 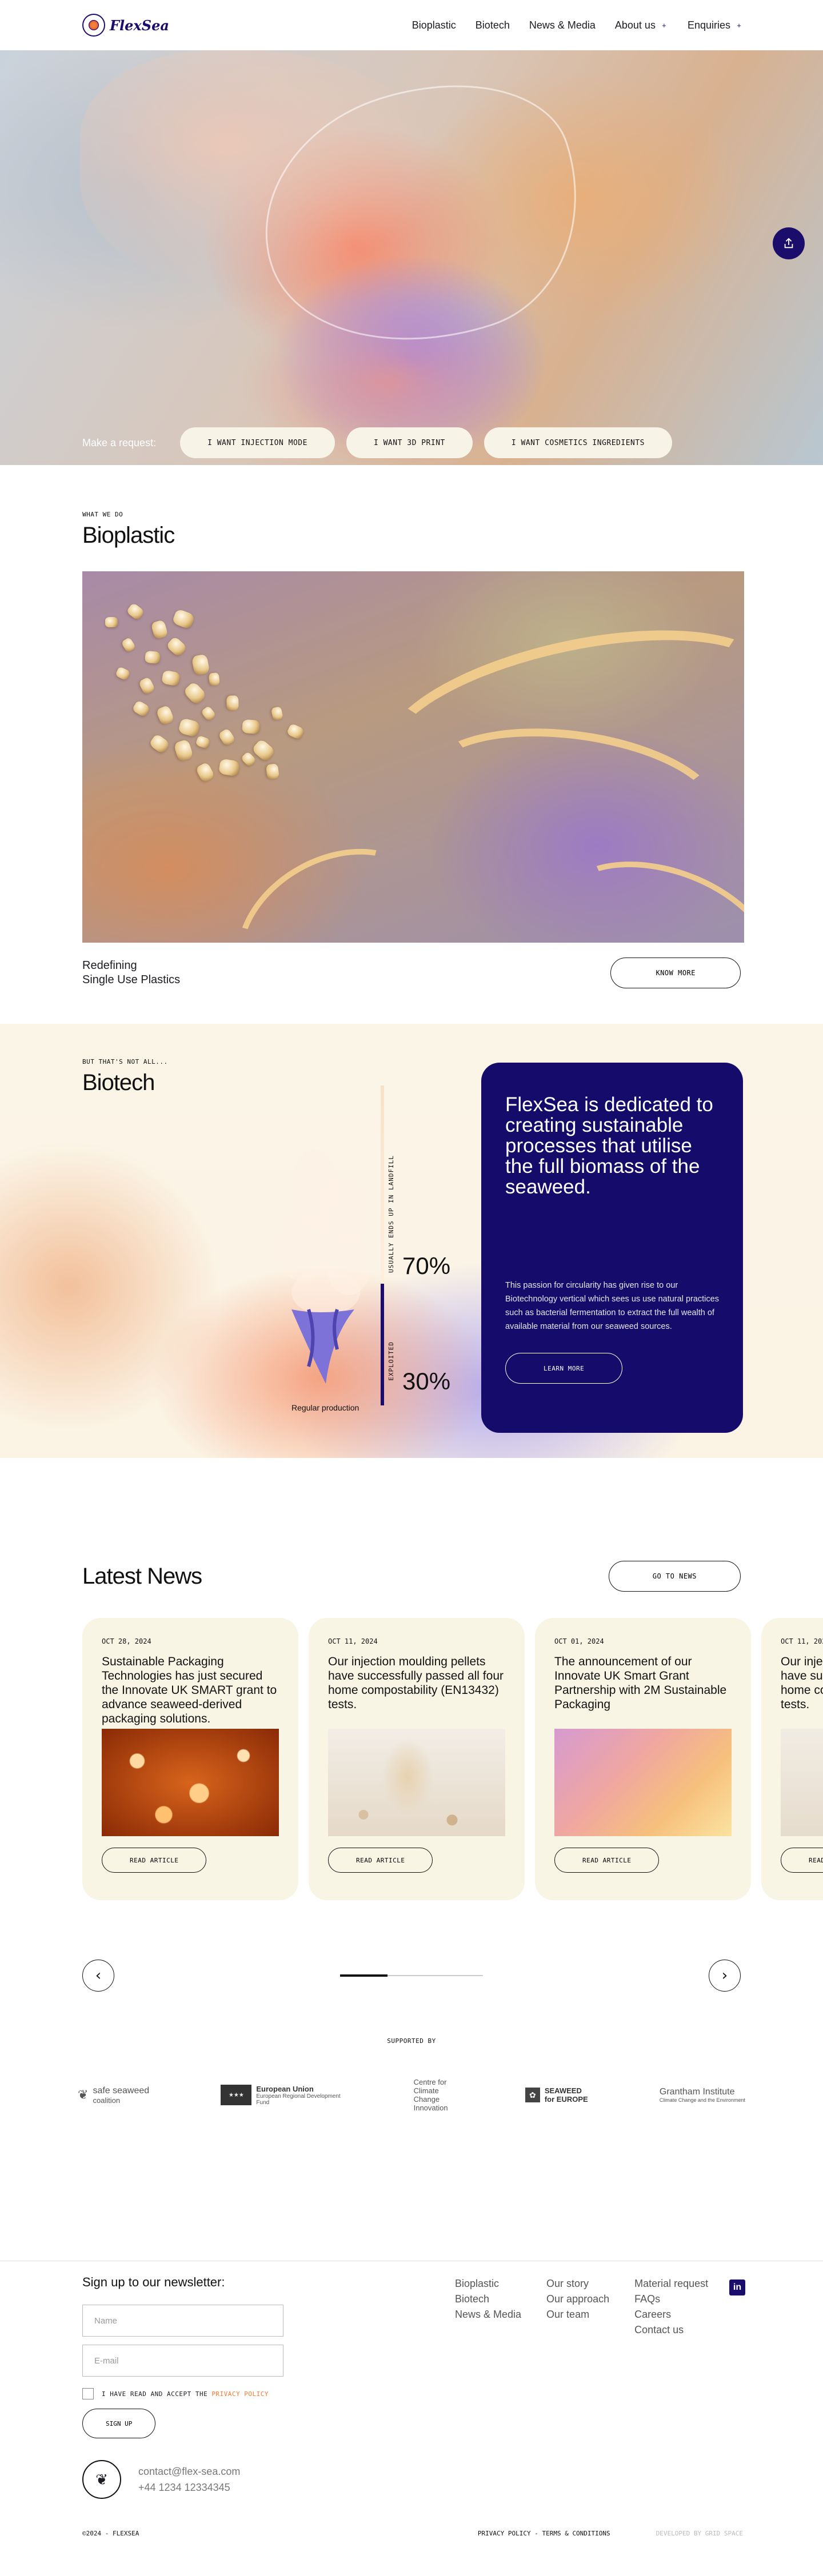 I want to click on contact-email: contact@flex-sea.com, so click(x=189, y=2471).